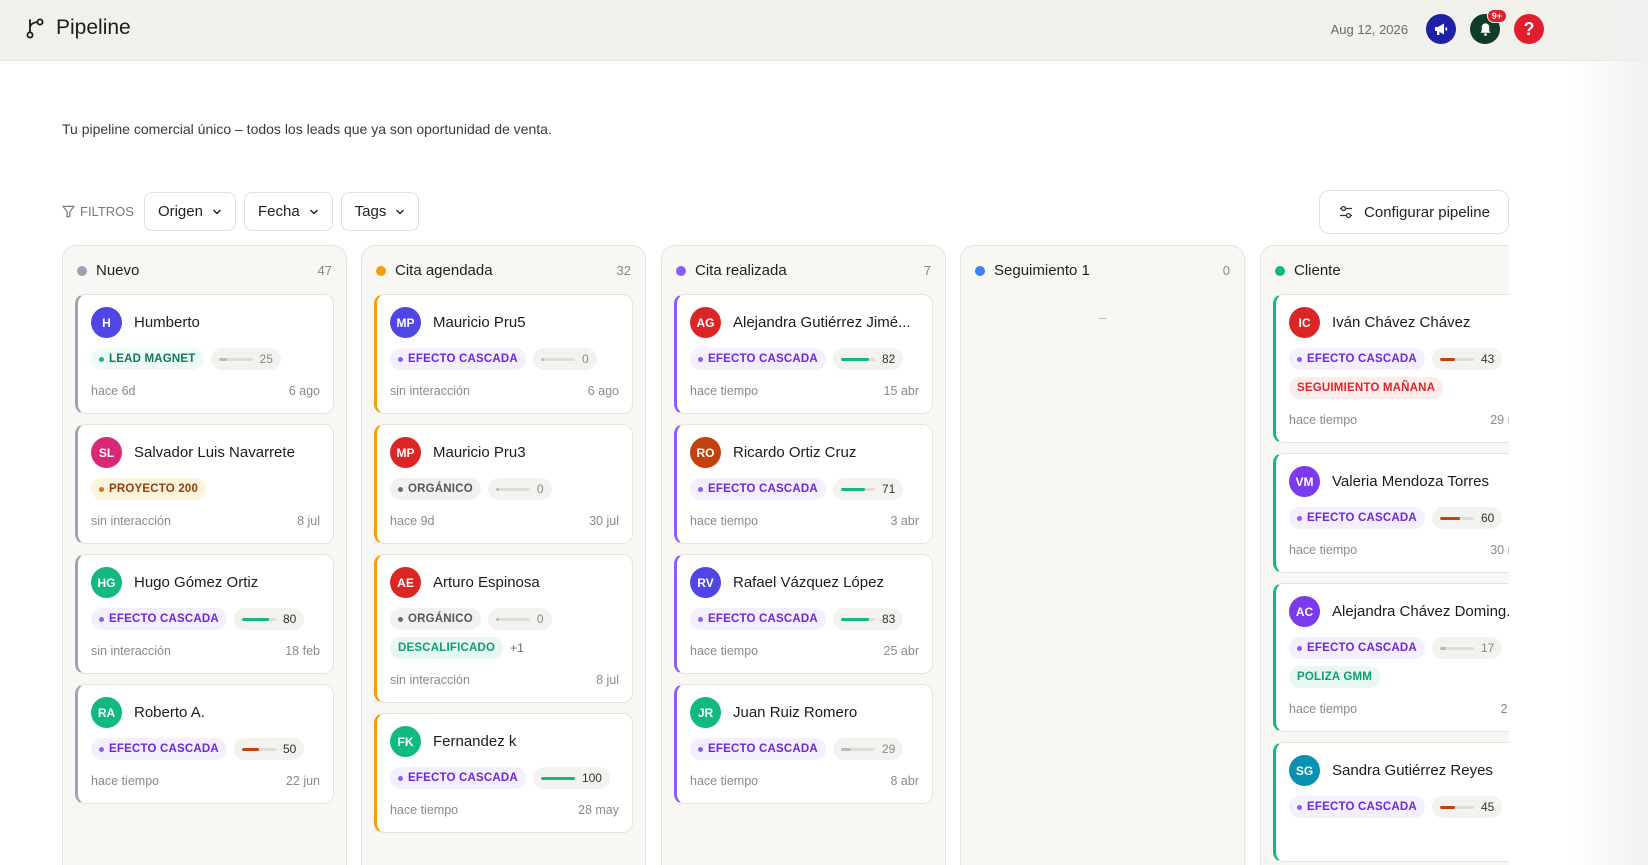 The height and width of the screenshot is (865, 1648). I want to click on lead-score: 83, so click(868, 619).